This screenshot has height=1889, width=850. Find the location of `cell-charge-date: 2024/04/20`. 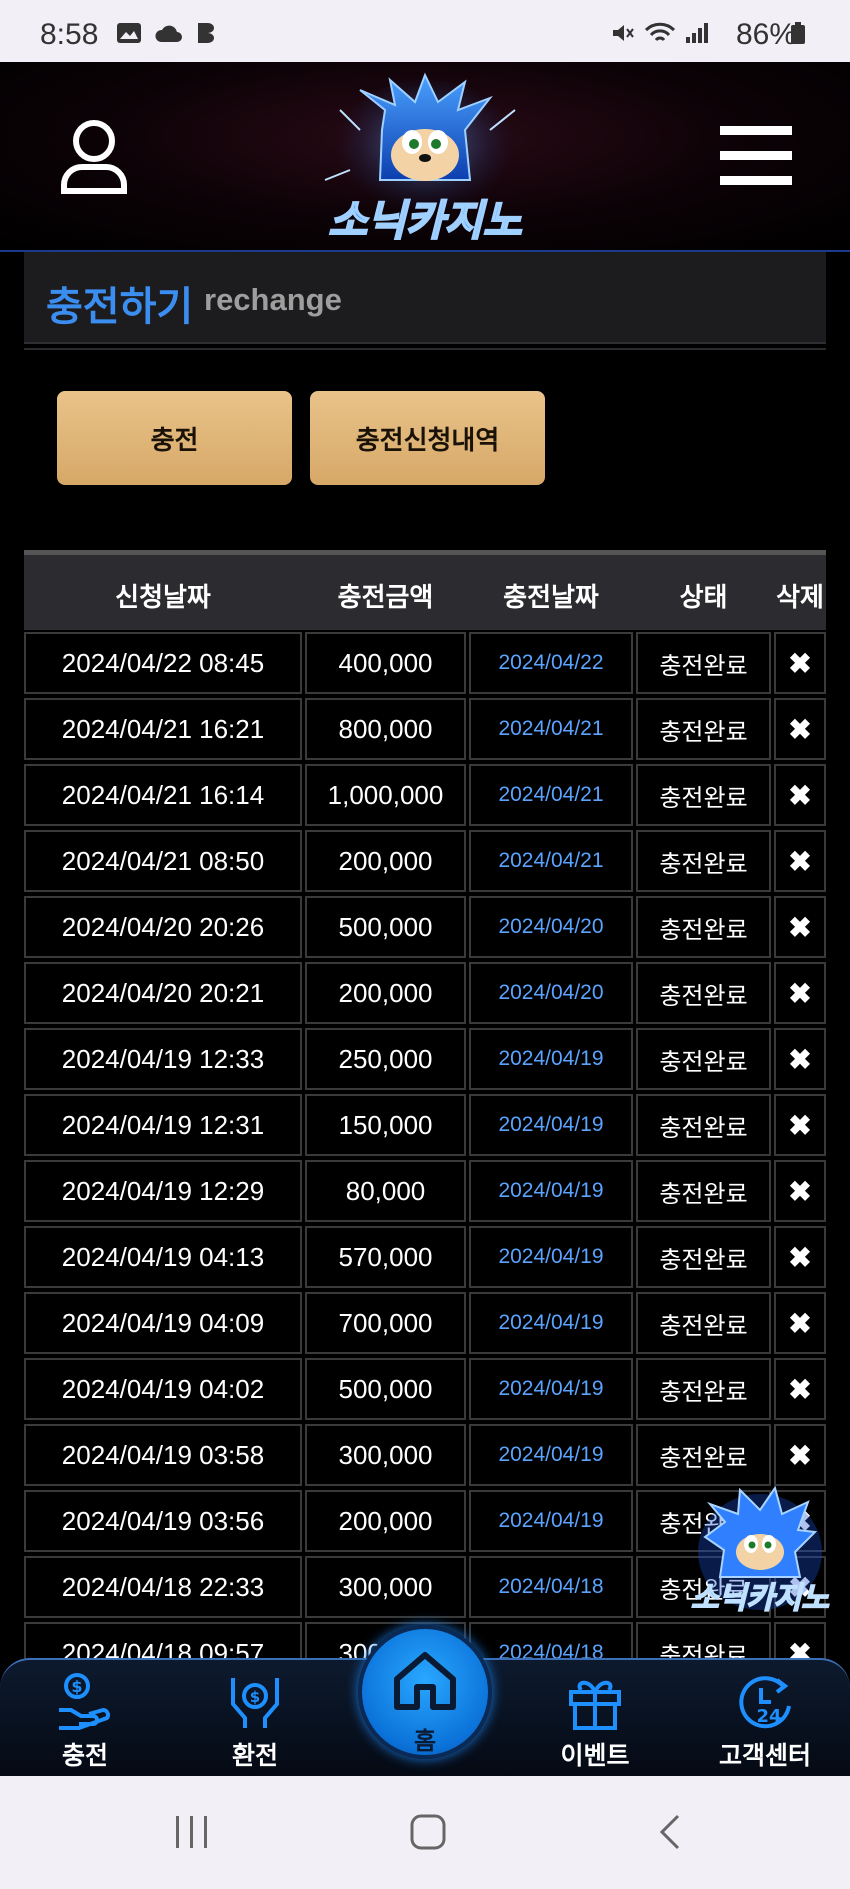

cell-charge-date: 2024/04/20 is located at coordinates (551, 993).